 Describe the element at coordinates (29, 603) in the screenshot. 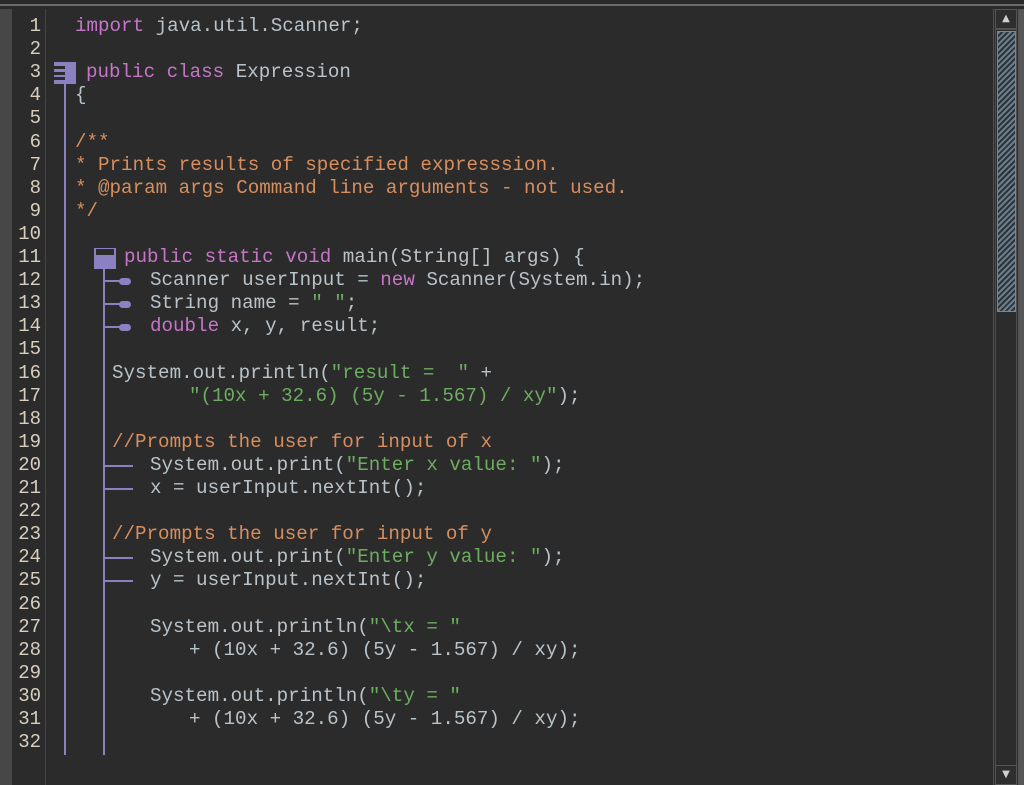

I see `line-number: 26` at that location.